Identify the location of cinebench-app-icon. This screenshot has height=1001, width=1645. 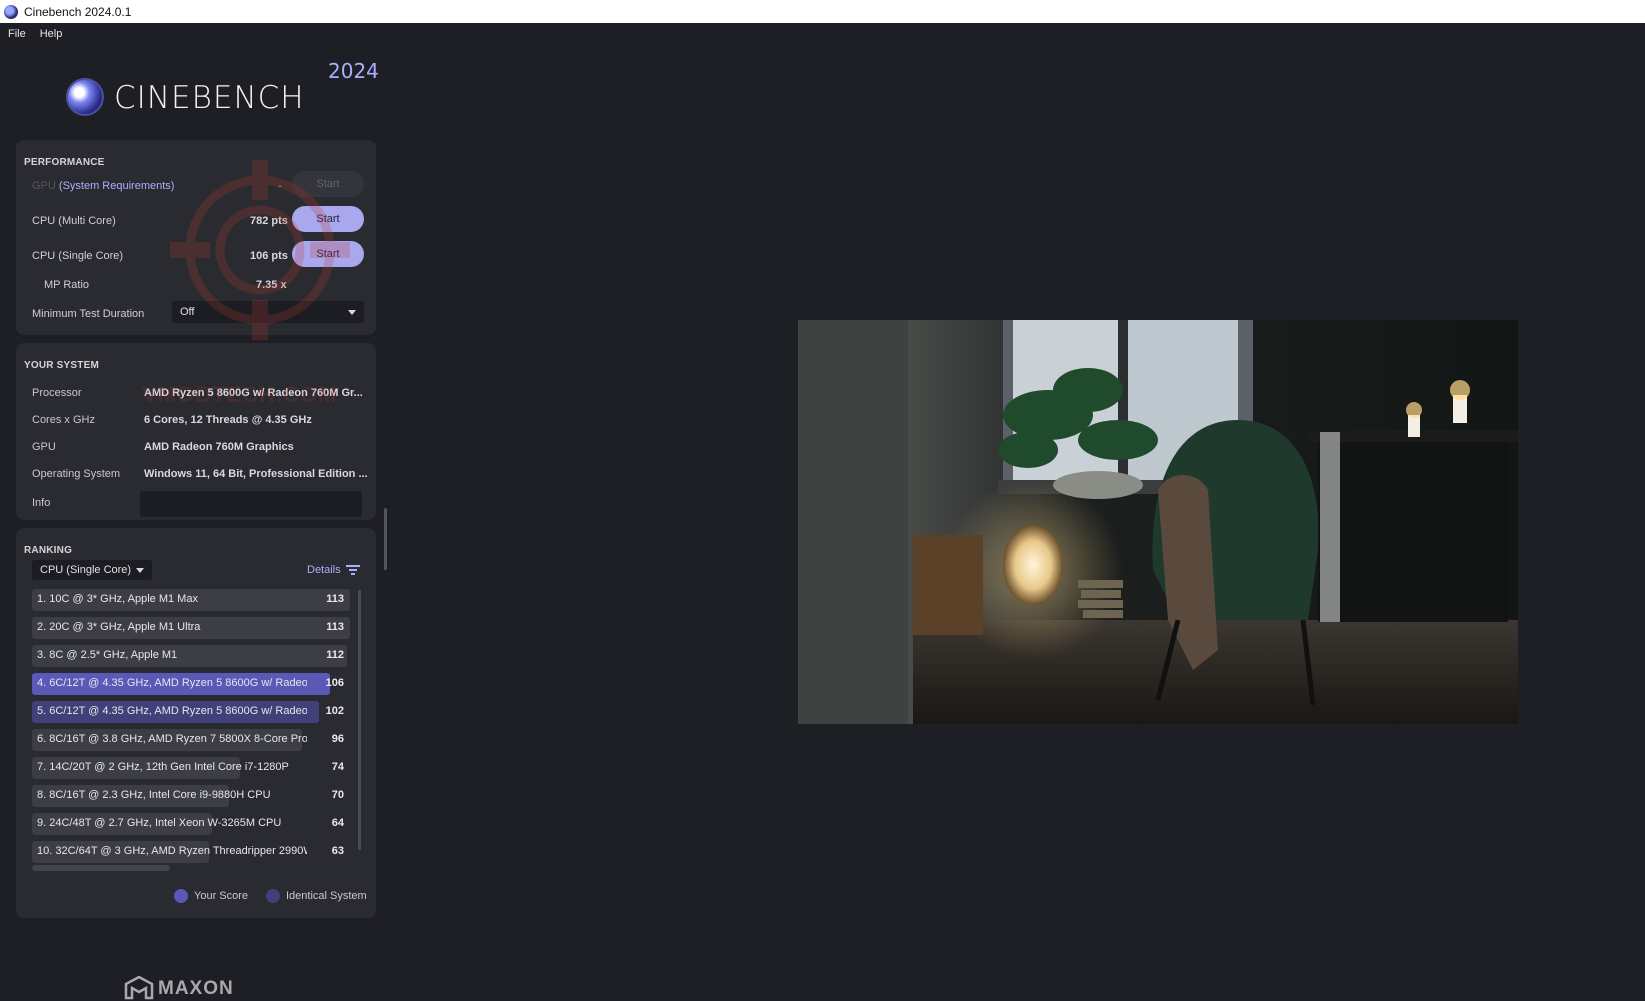
(11, 11).